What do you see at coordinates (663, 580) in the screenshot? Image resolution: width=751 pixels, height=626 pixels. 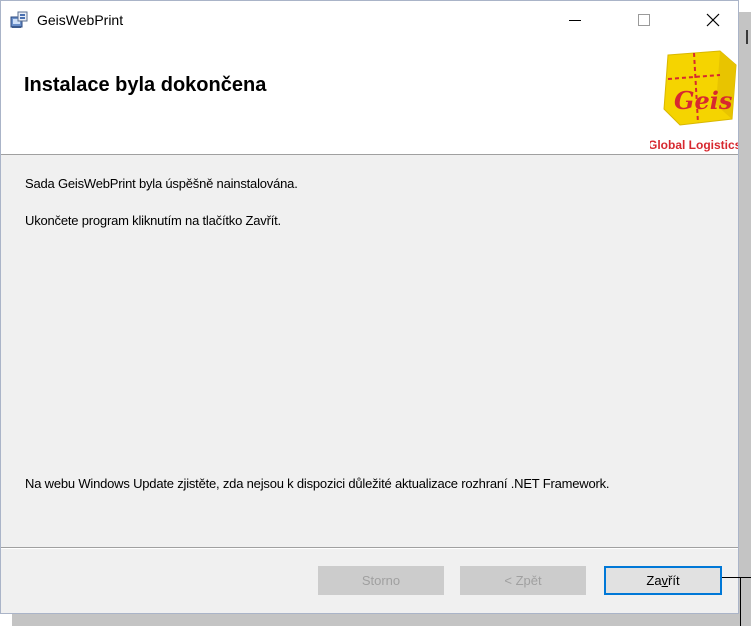 I see `close-button: Za v řít` at bounding box center [663, 580].